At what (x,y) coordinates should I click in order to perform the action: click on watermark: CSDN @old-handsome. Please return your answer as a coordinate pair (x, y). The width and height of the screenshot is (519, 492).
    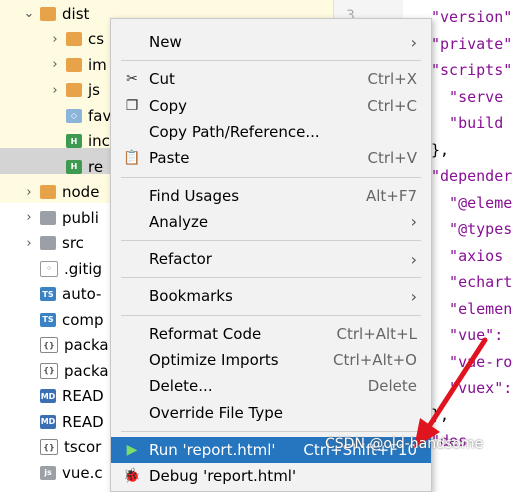
    Looking at the image, I should click on (404, 444).